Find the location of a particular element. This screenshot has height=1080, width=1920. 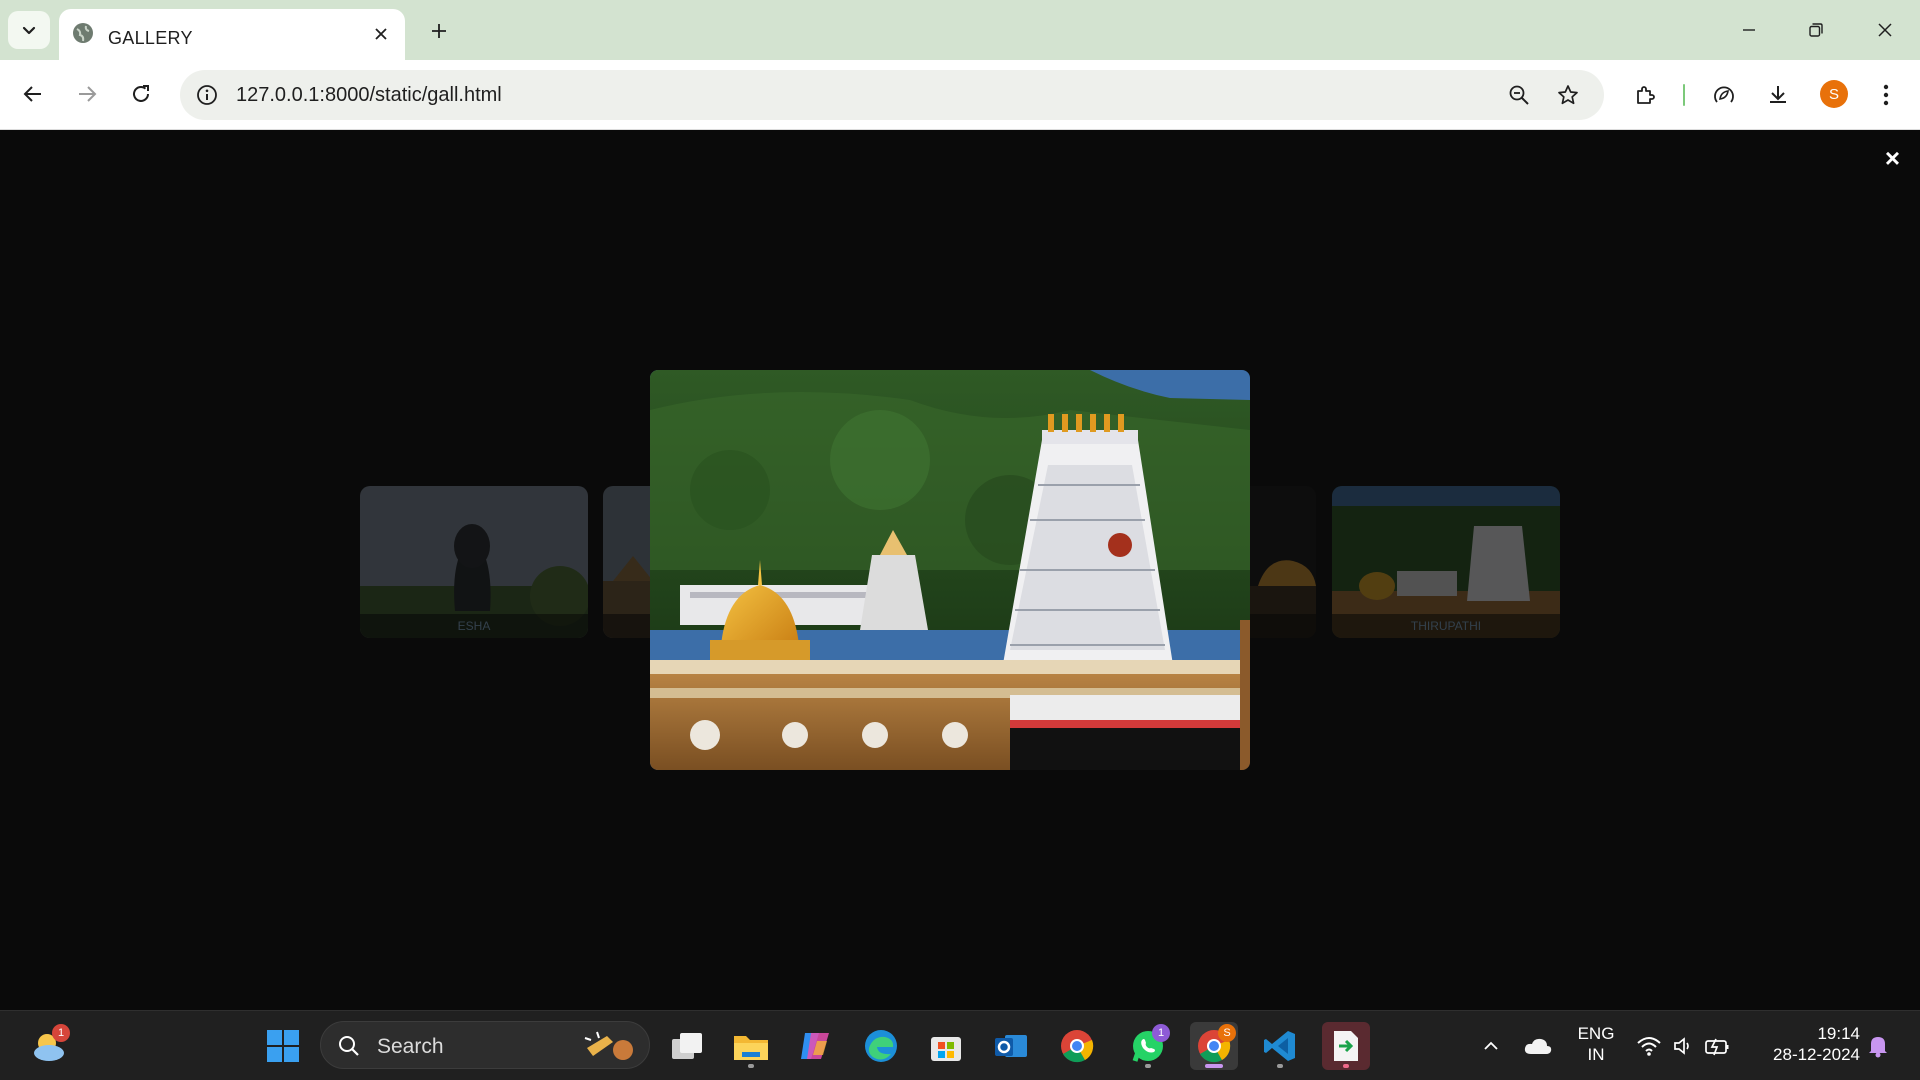

reload-button is located at coordinates (141, 94).